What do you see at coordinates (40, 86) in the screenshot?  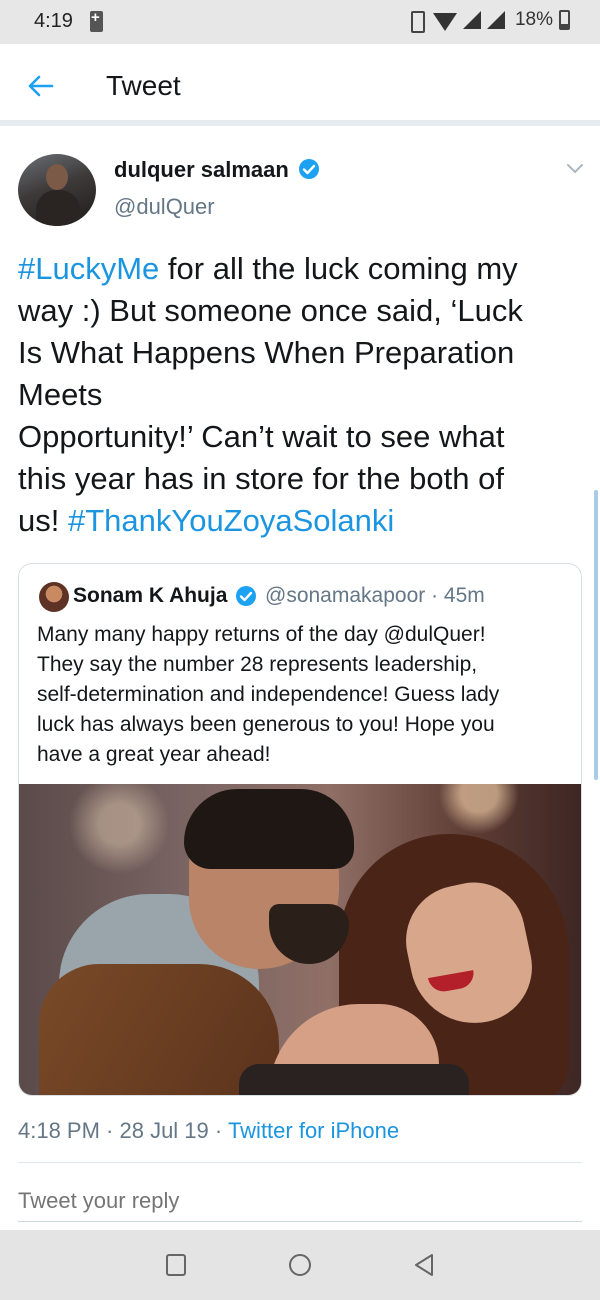 I see `back-arrow-icon` at bounding box center [40, 86].